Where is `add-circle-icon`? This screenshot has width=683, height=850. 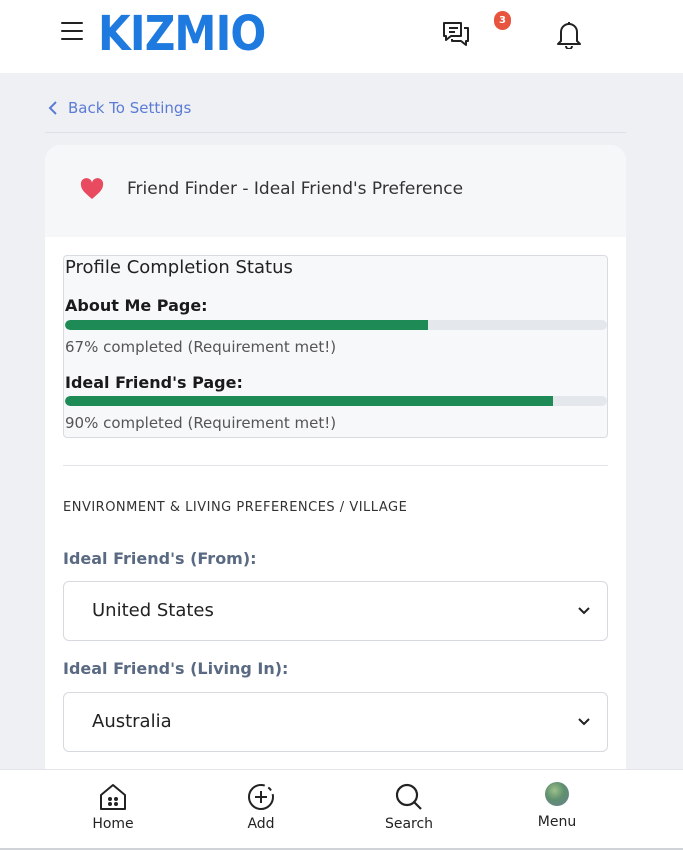
add-circle-icon is located at coordinates (261, 797).